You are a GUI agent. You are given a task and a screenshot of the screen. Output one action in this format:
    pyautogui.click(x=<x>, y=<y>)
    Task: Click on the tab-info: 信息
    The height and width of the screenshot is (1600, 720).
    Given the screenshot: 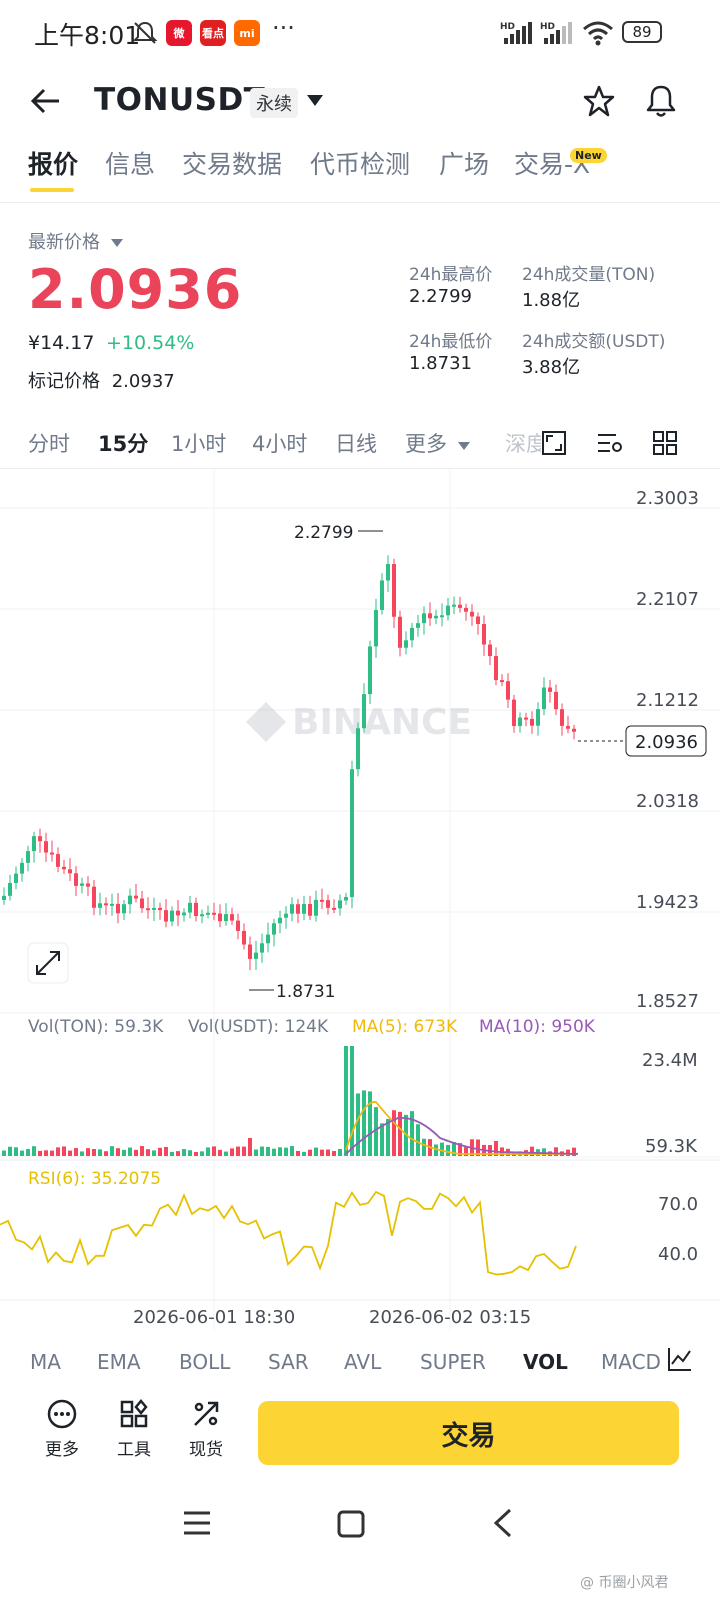 What is the action you would take?
    pyautogui.click(x=130, y=163)
    